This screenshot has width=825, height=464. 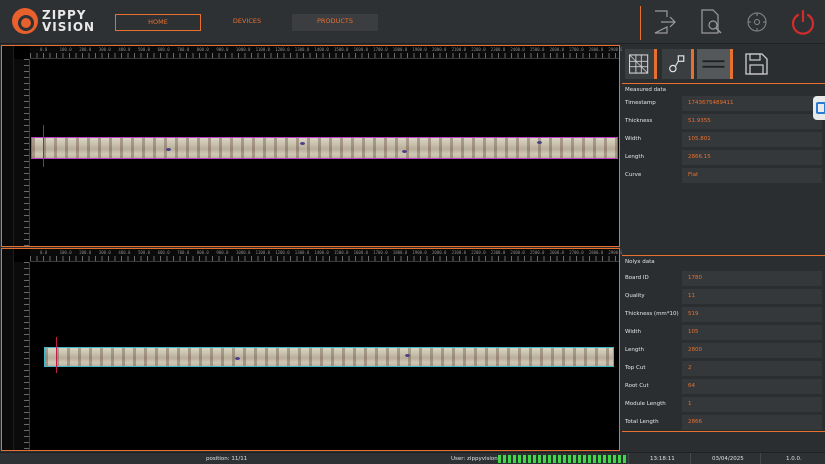 I want to click on status-user: User: zippyvision, so click(x=474, y=459).